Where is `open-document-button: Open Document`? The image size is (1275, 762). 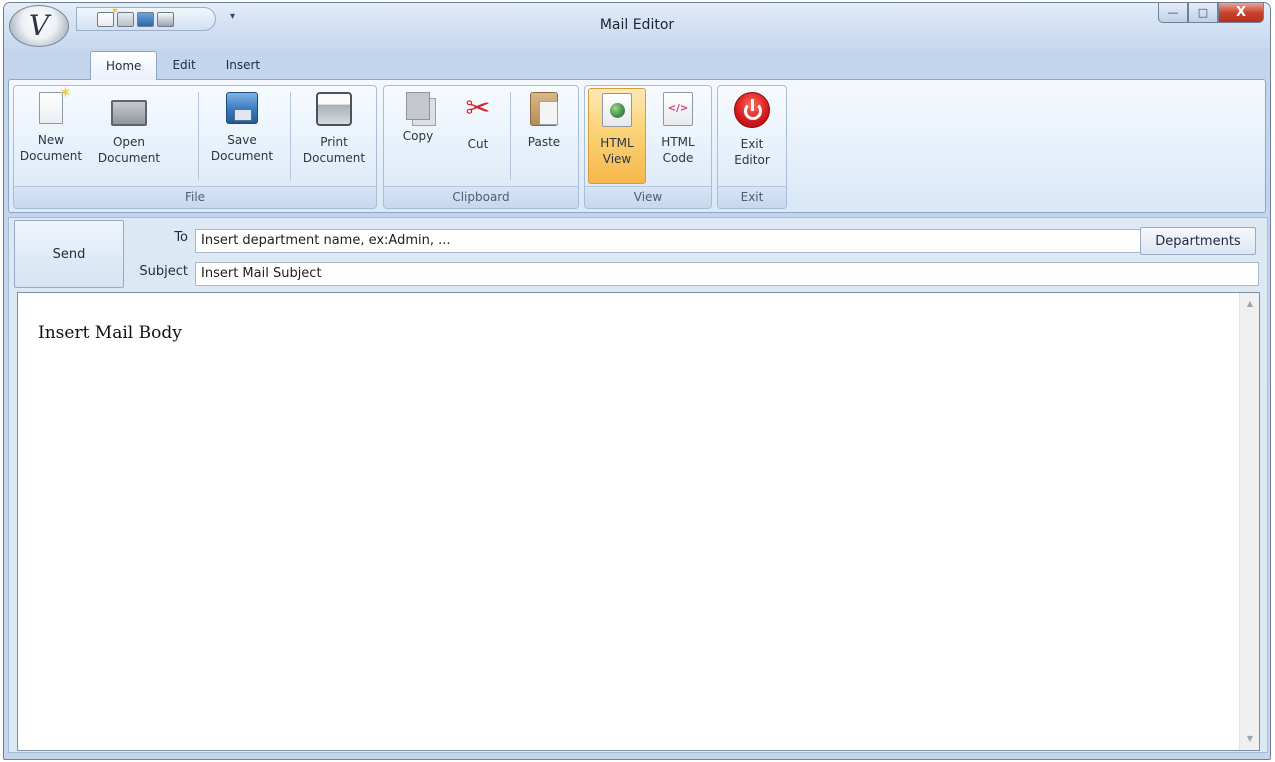
open-document-button: Open Document is located at coordinates (129, 136).